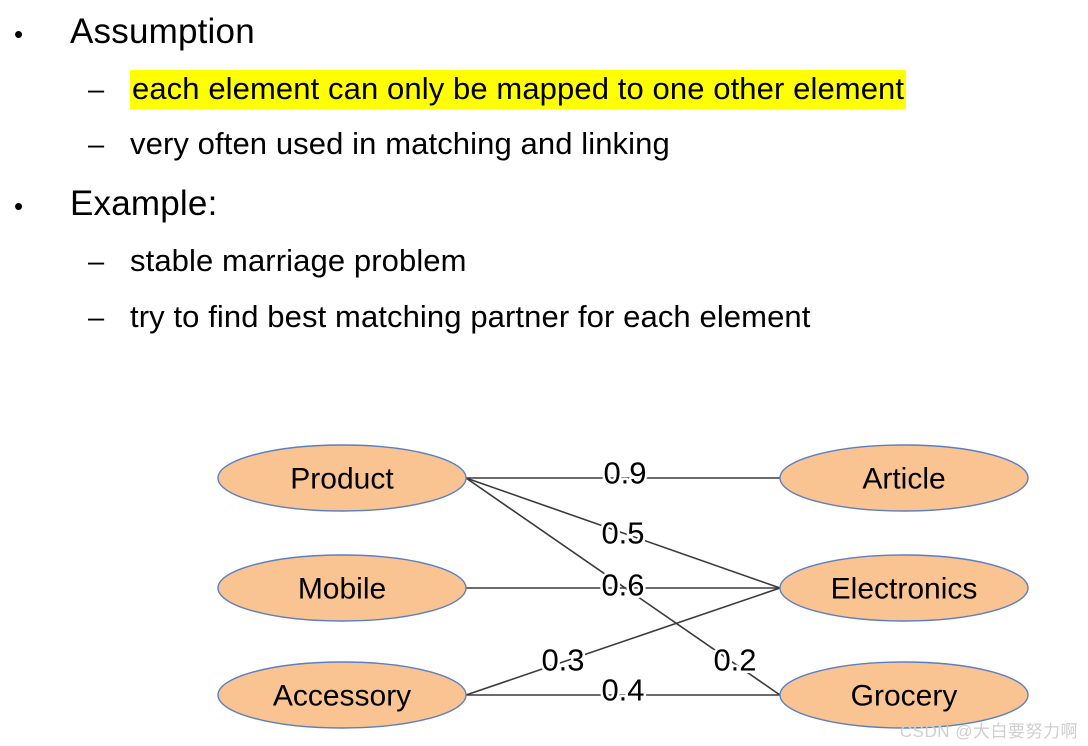  Describe the element at coordinates (988, 731) in the screenshot. I see `watermark: CSDN @大白要努力啊` at that location.